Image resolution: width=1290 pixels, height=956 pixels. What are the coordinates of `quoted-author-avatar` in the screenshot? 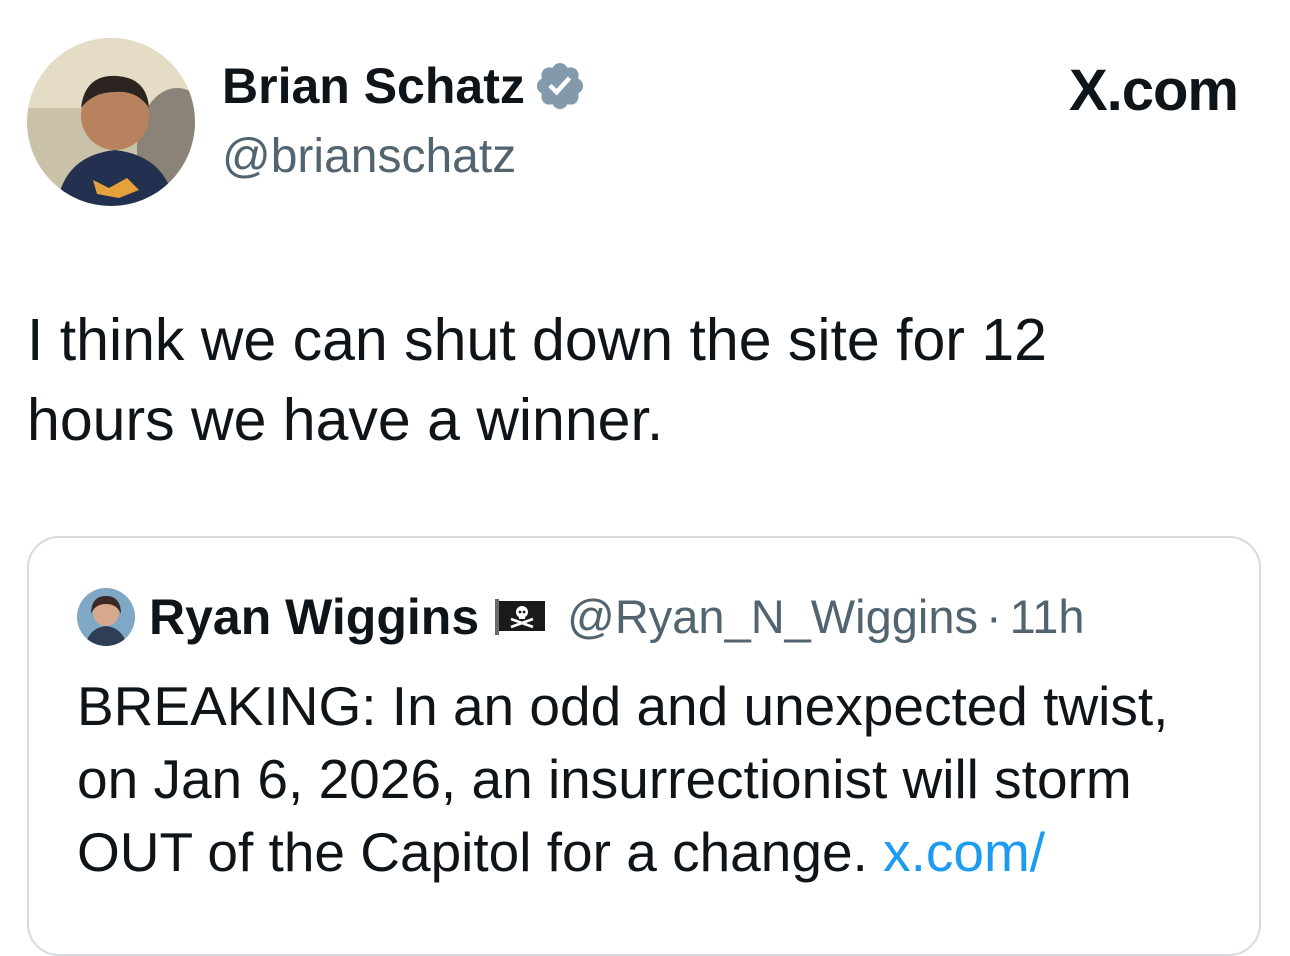 It's located at (106, 617).